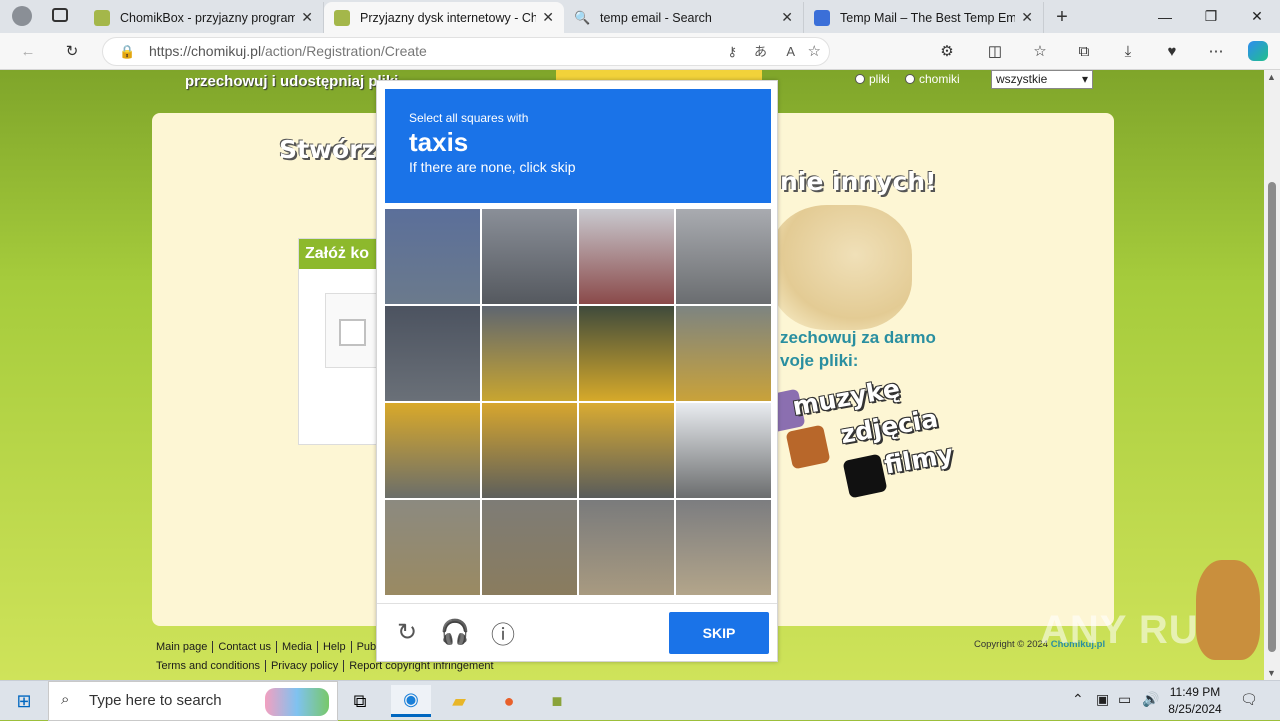 The width and height of the screenshot is (1280, 721). What do you see at coordinates (1042, 79) in the screenshot?
I see `search-scope-select: wszystkie ▾` at bounding box center [1042, 79].